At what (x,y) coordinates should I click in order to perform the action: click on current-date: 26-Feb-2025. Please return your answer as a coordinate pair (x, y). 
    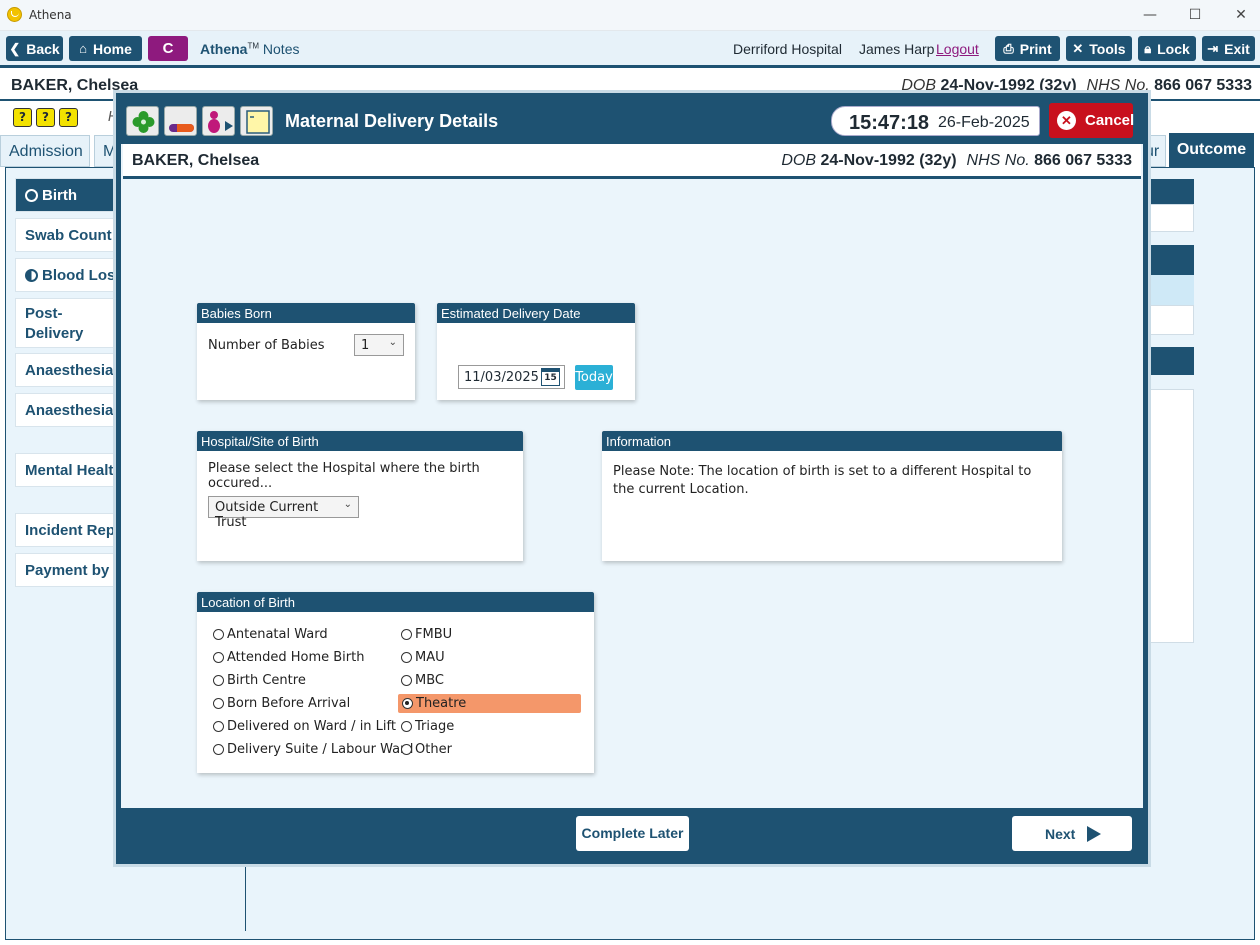
    Looking at the image, I should click on (984, 122).